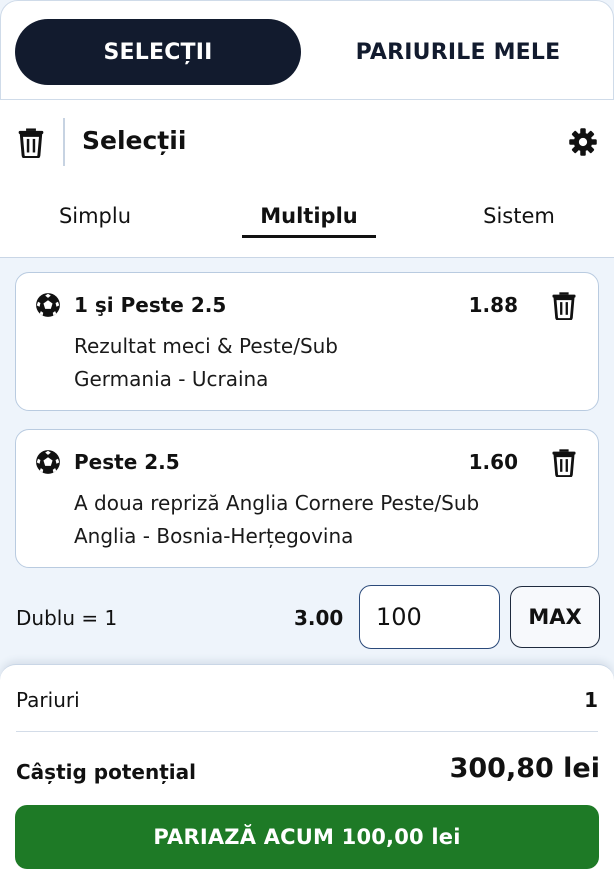 Image resolution: width=614 pixels, height=885 pixels. What do you see at coordinates (319, 618) in the screenshot?
I see `combined-odd: 3.00` at bounding box center [319, 618].